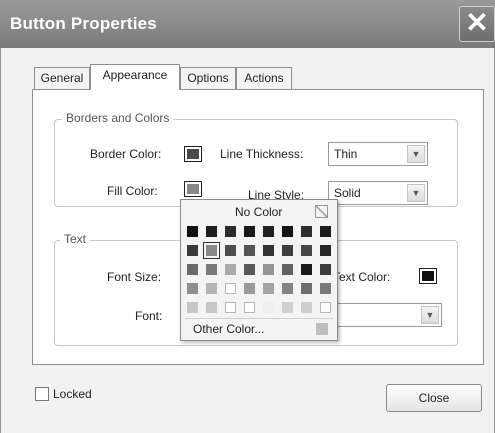  What do you see at coordinates (434, 398) in the screenshot?
I see `close-button: Close` at bounding box center [434, 398].